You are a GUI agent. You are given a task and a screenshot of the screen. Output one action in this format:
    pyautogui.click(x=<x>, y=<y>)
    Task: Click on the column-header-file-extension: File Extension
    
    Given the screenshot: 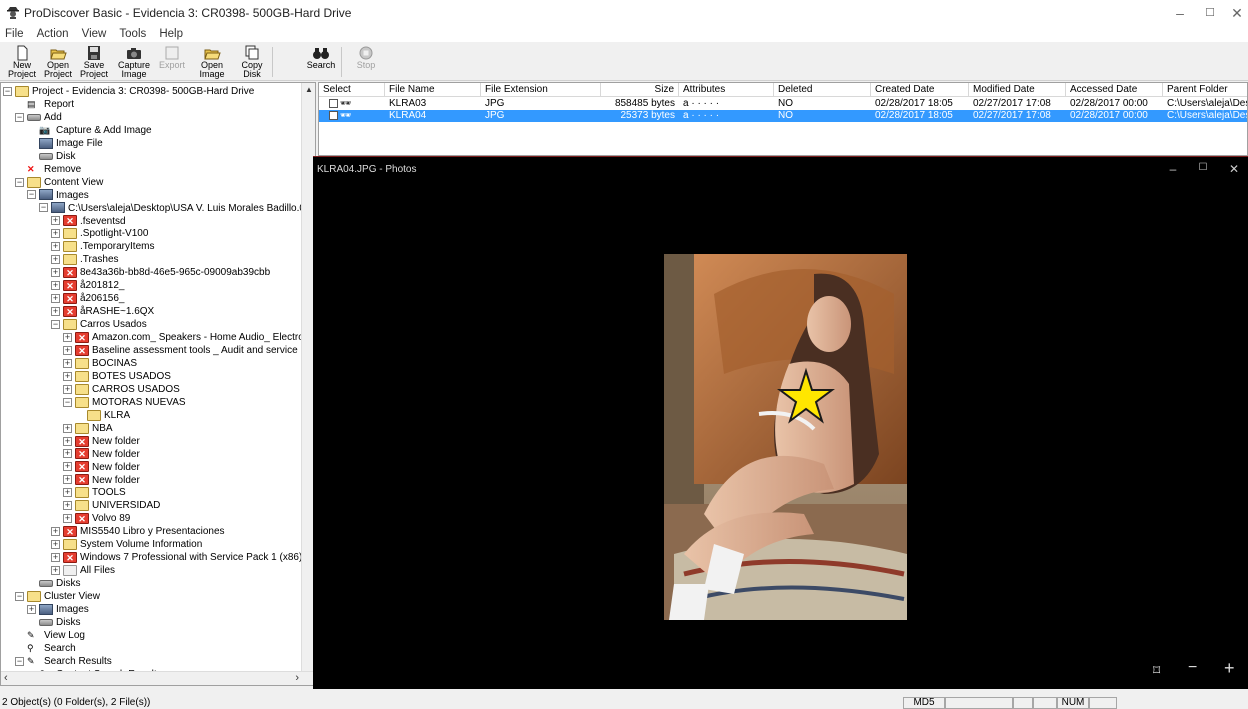 What is the action you would take?
    pyautogui.click(x=541, y=90)
    